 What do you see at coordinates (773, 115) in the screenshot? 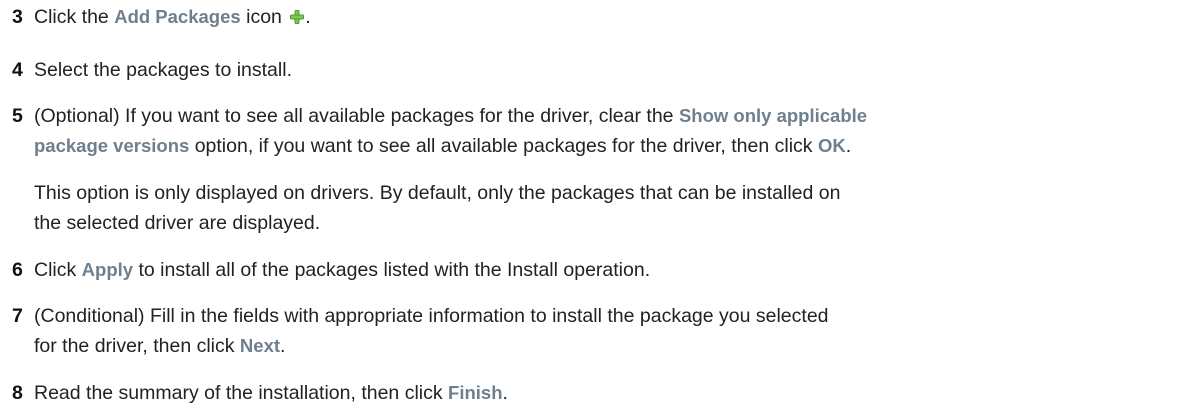
I see `show-only-applicable-label: Show only applicable` at bounding box center [773, 115].